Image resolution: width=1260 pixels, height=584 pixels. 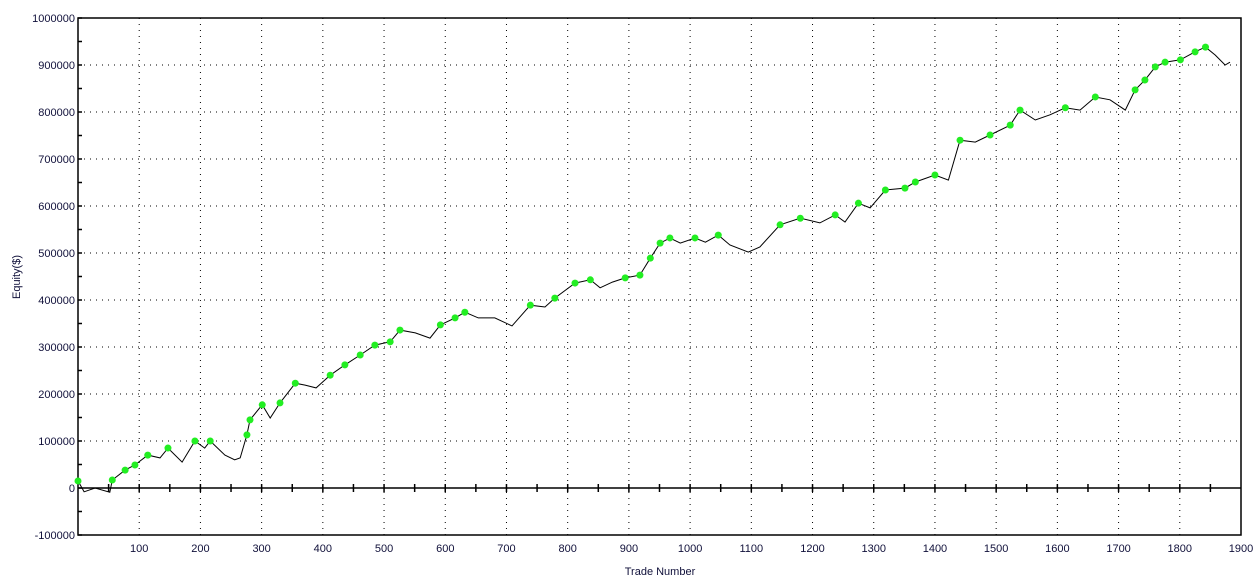 What do you see at coordinates (751, 549) in the screenshot?
I see `x-tick-label: 1100` at bounding box center [751, 549].